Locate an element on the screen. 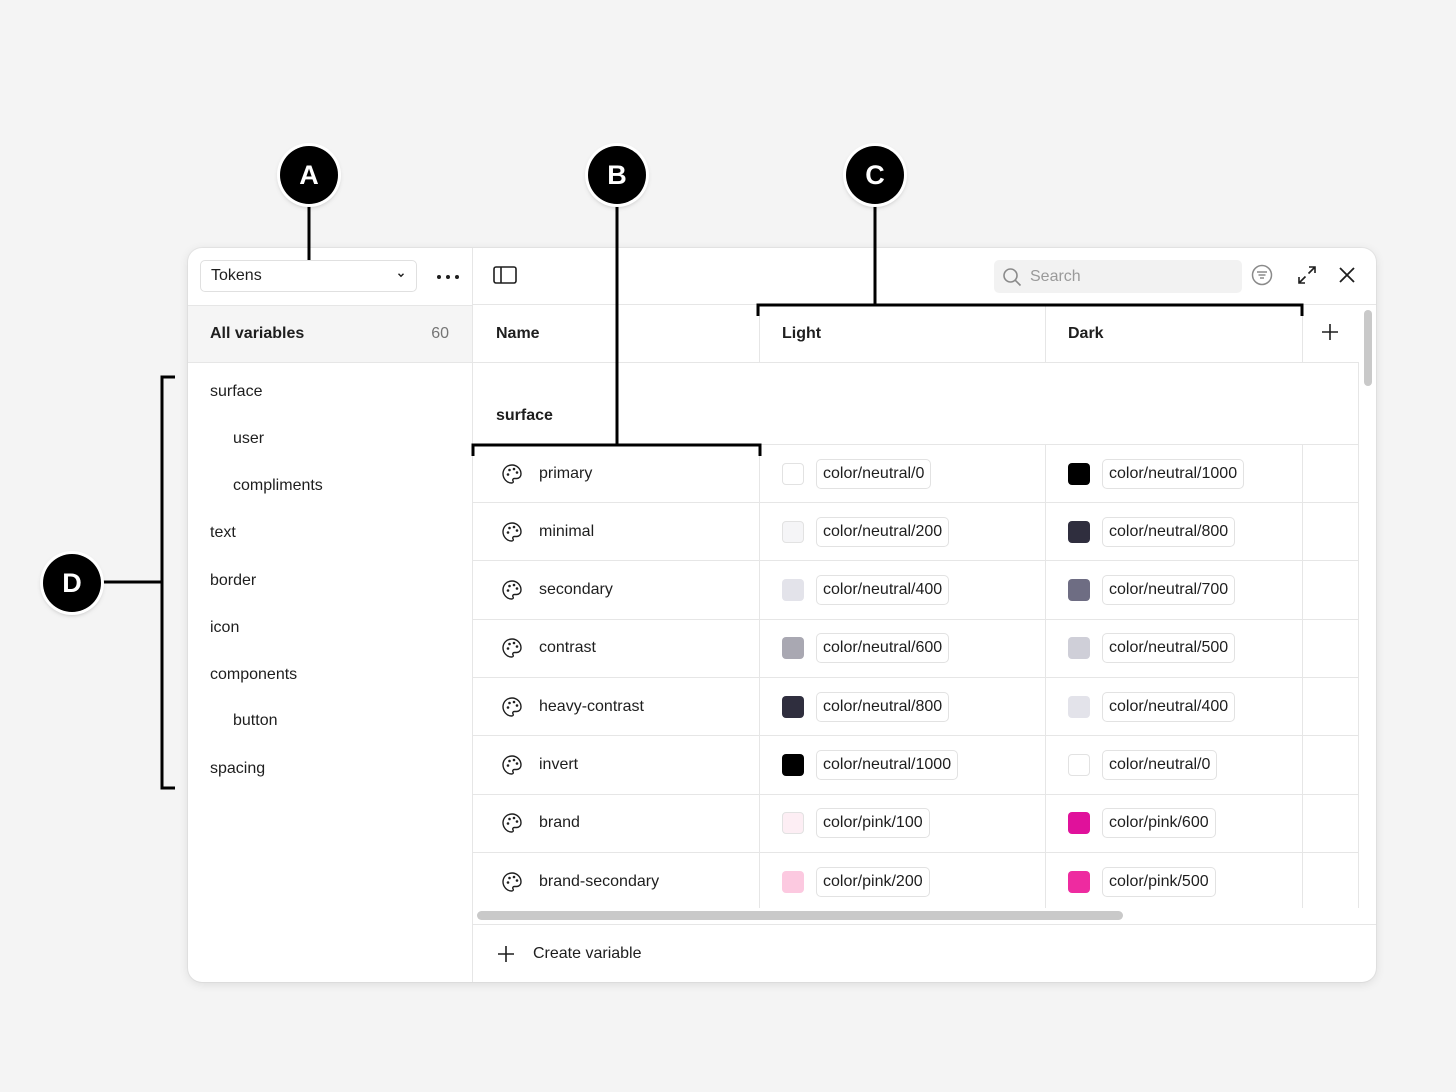 This screenshot has height=1092, width=1456. alias-pill: color/neutral/700 is located at coordinates (1169, 590).